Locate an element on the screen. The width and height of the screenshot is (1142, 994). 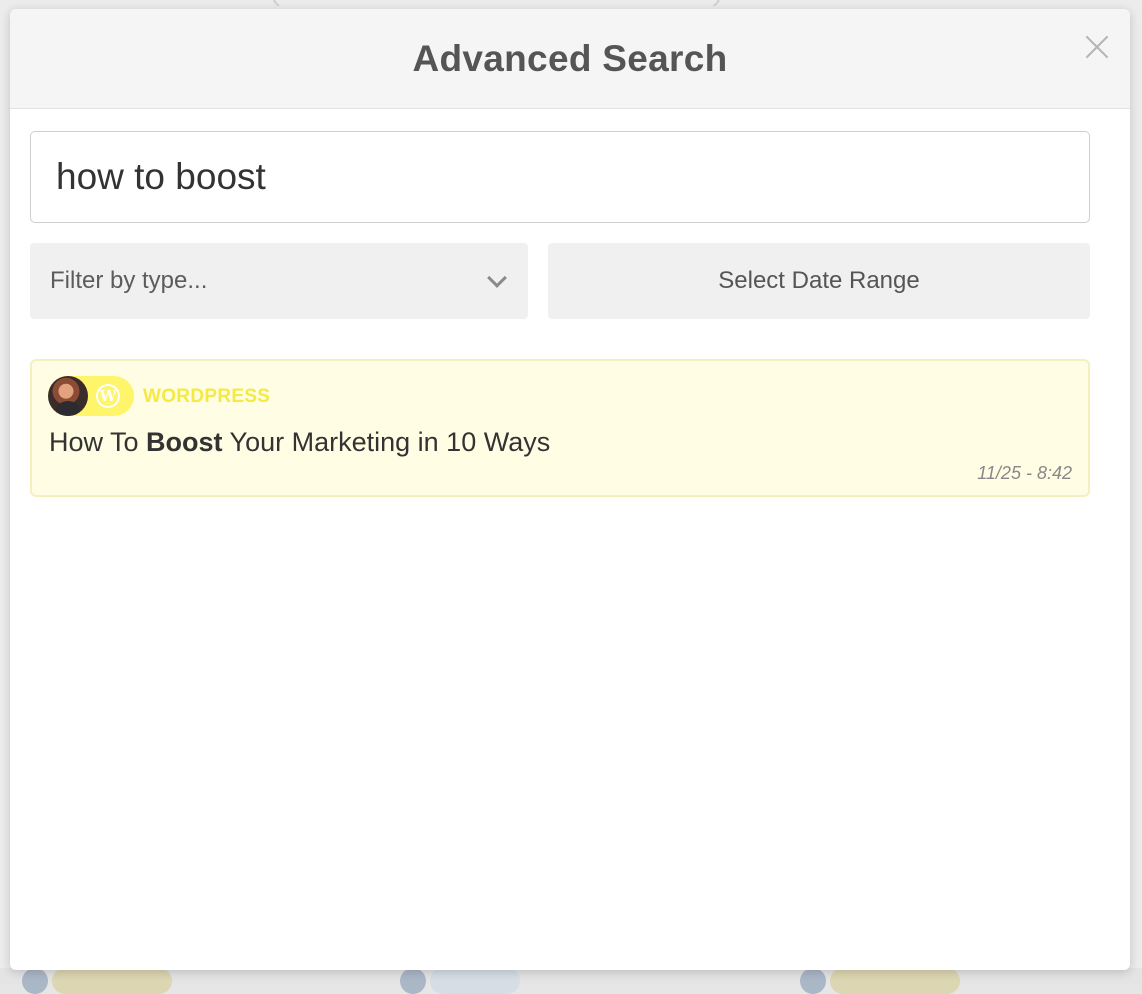
wordpress-icon: W is located at coordinates (108, 396).